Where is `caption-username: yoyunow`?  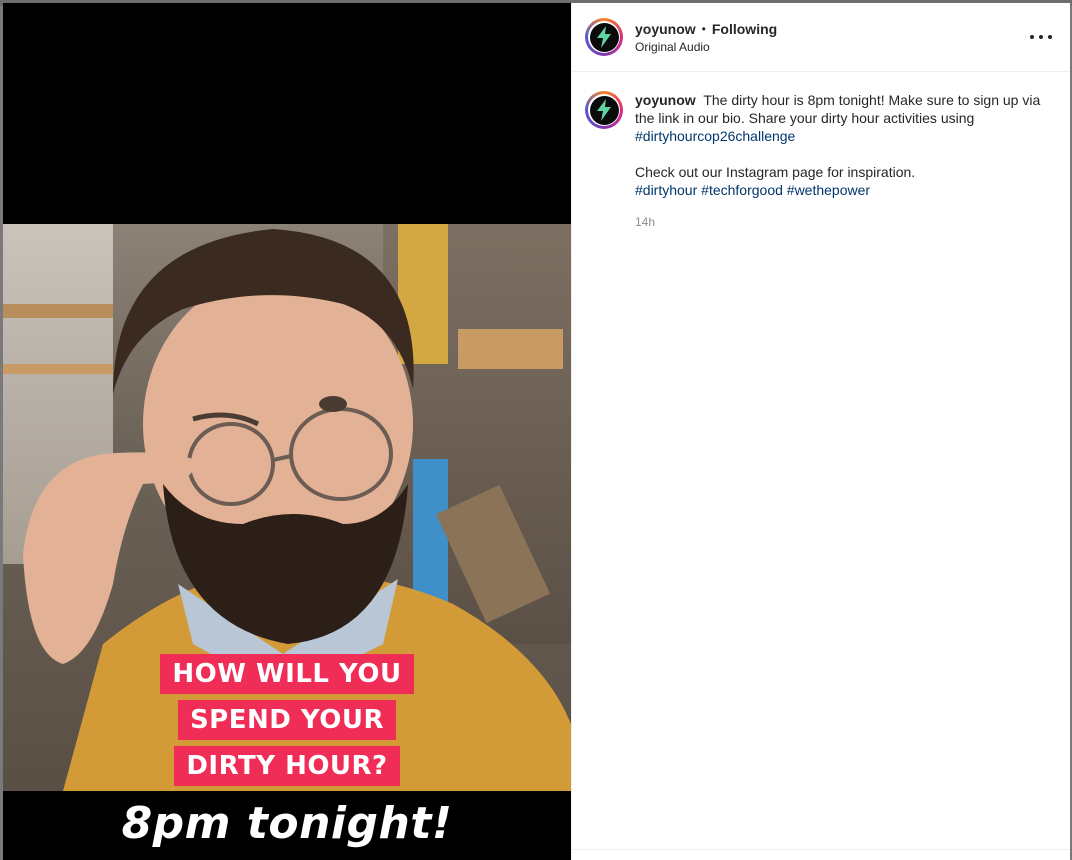
caption-username: yoyunow is located at coordinates (665, 100).